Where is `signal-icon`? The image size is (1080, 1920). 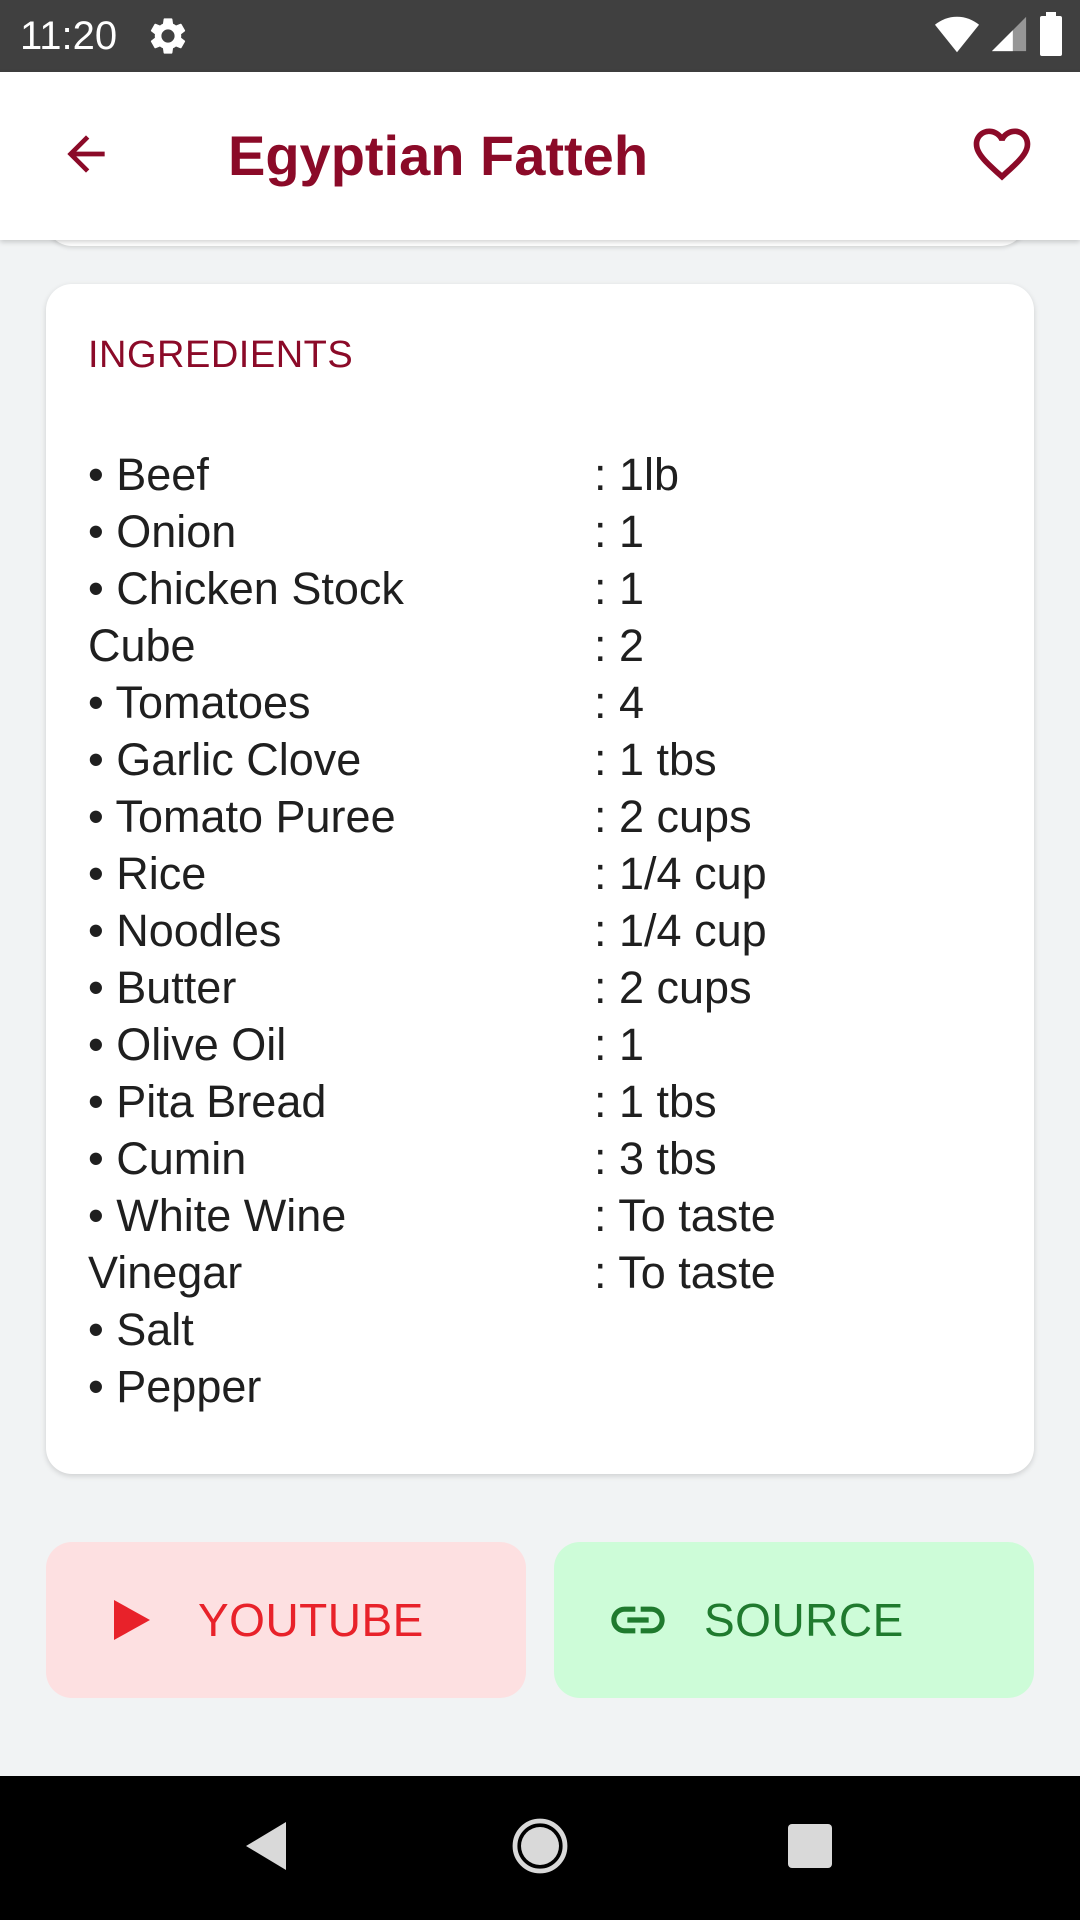
signal-icon is located at coordinates (1009, 36).